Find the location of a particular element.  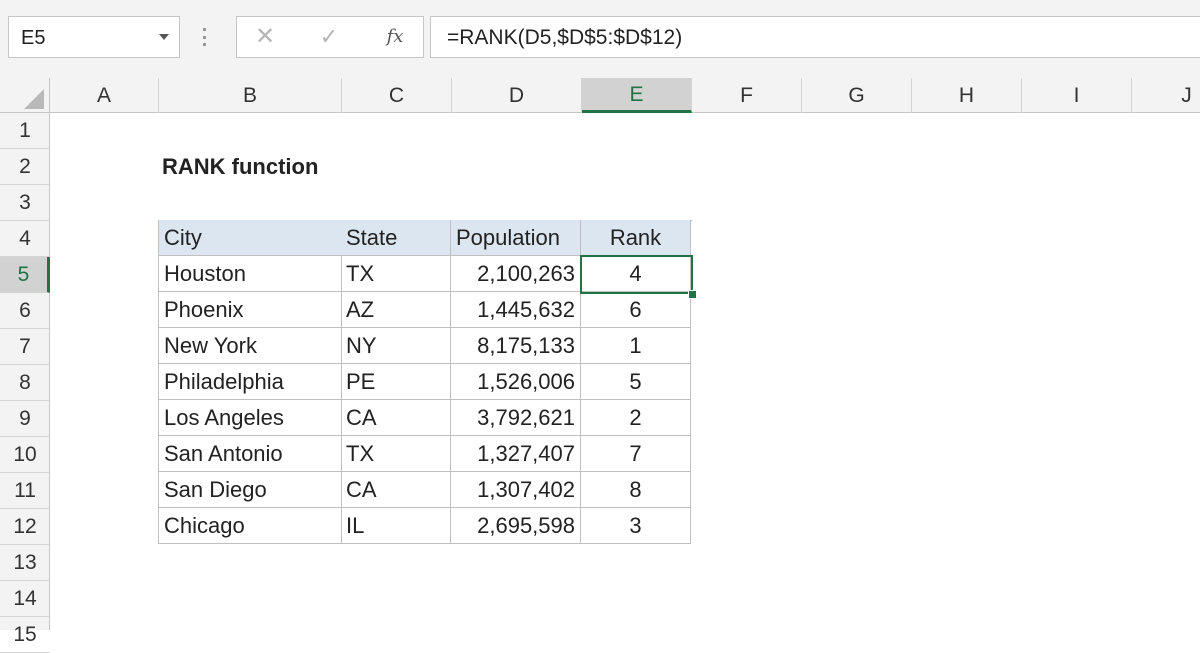

row-header-5: 5 is located at coordinates (25, 275).